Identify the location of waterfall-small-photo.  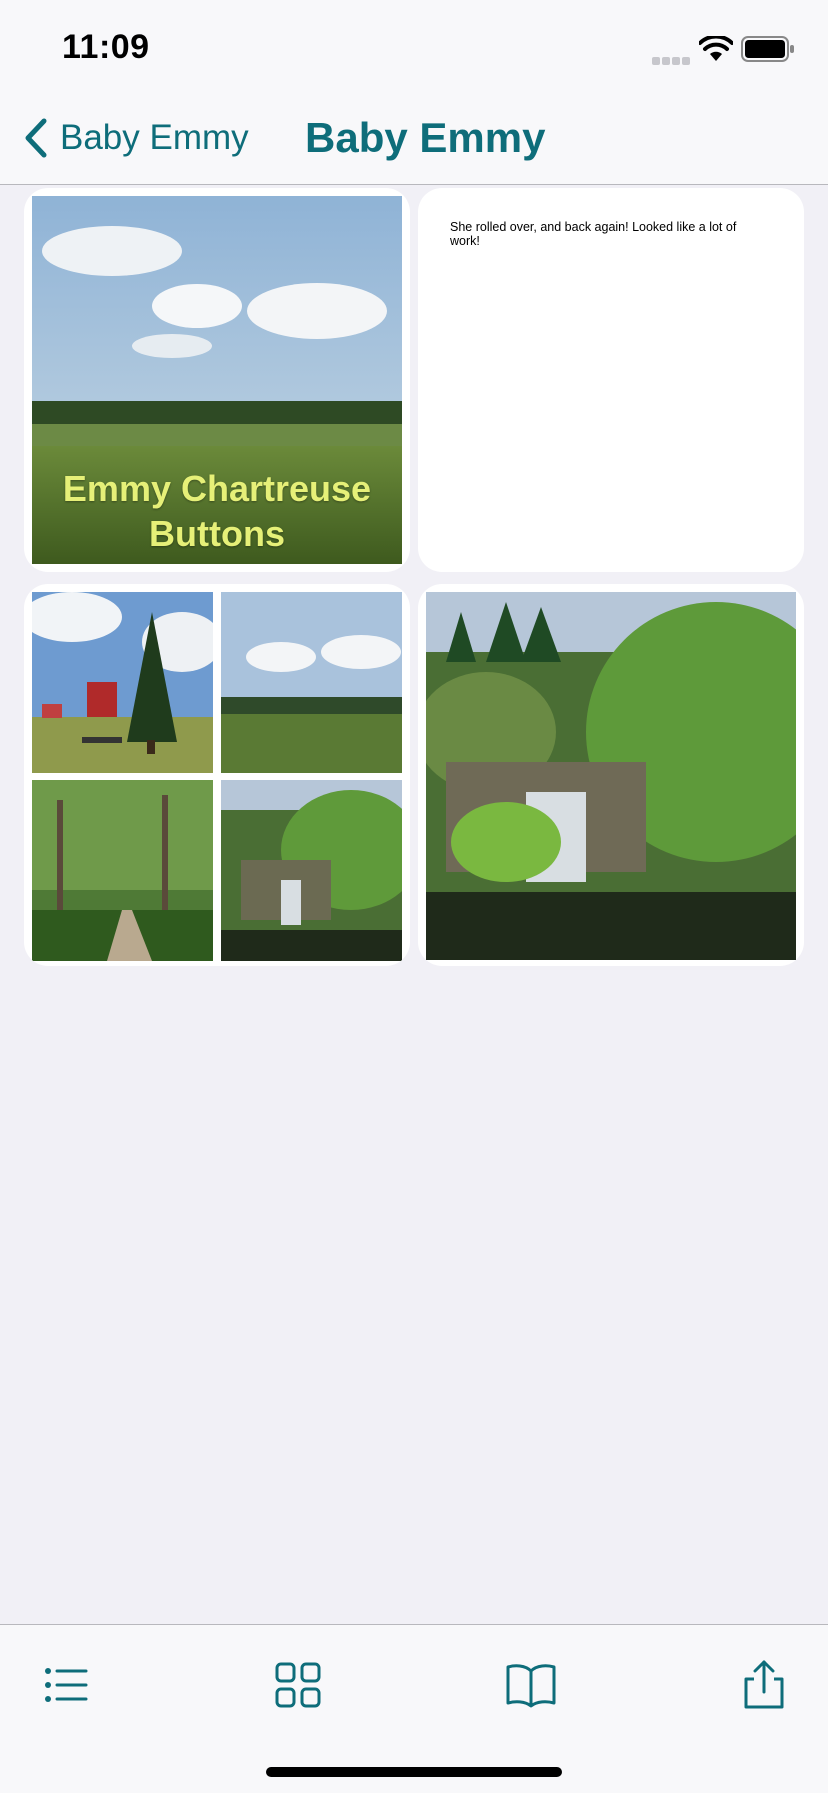
(311, 870).